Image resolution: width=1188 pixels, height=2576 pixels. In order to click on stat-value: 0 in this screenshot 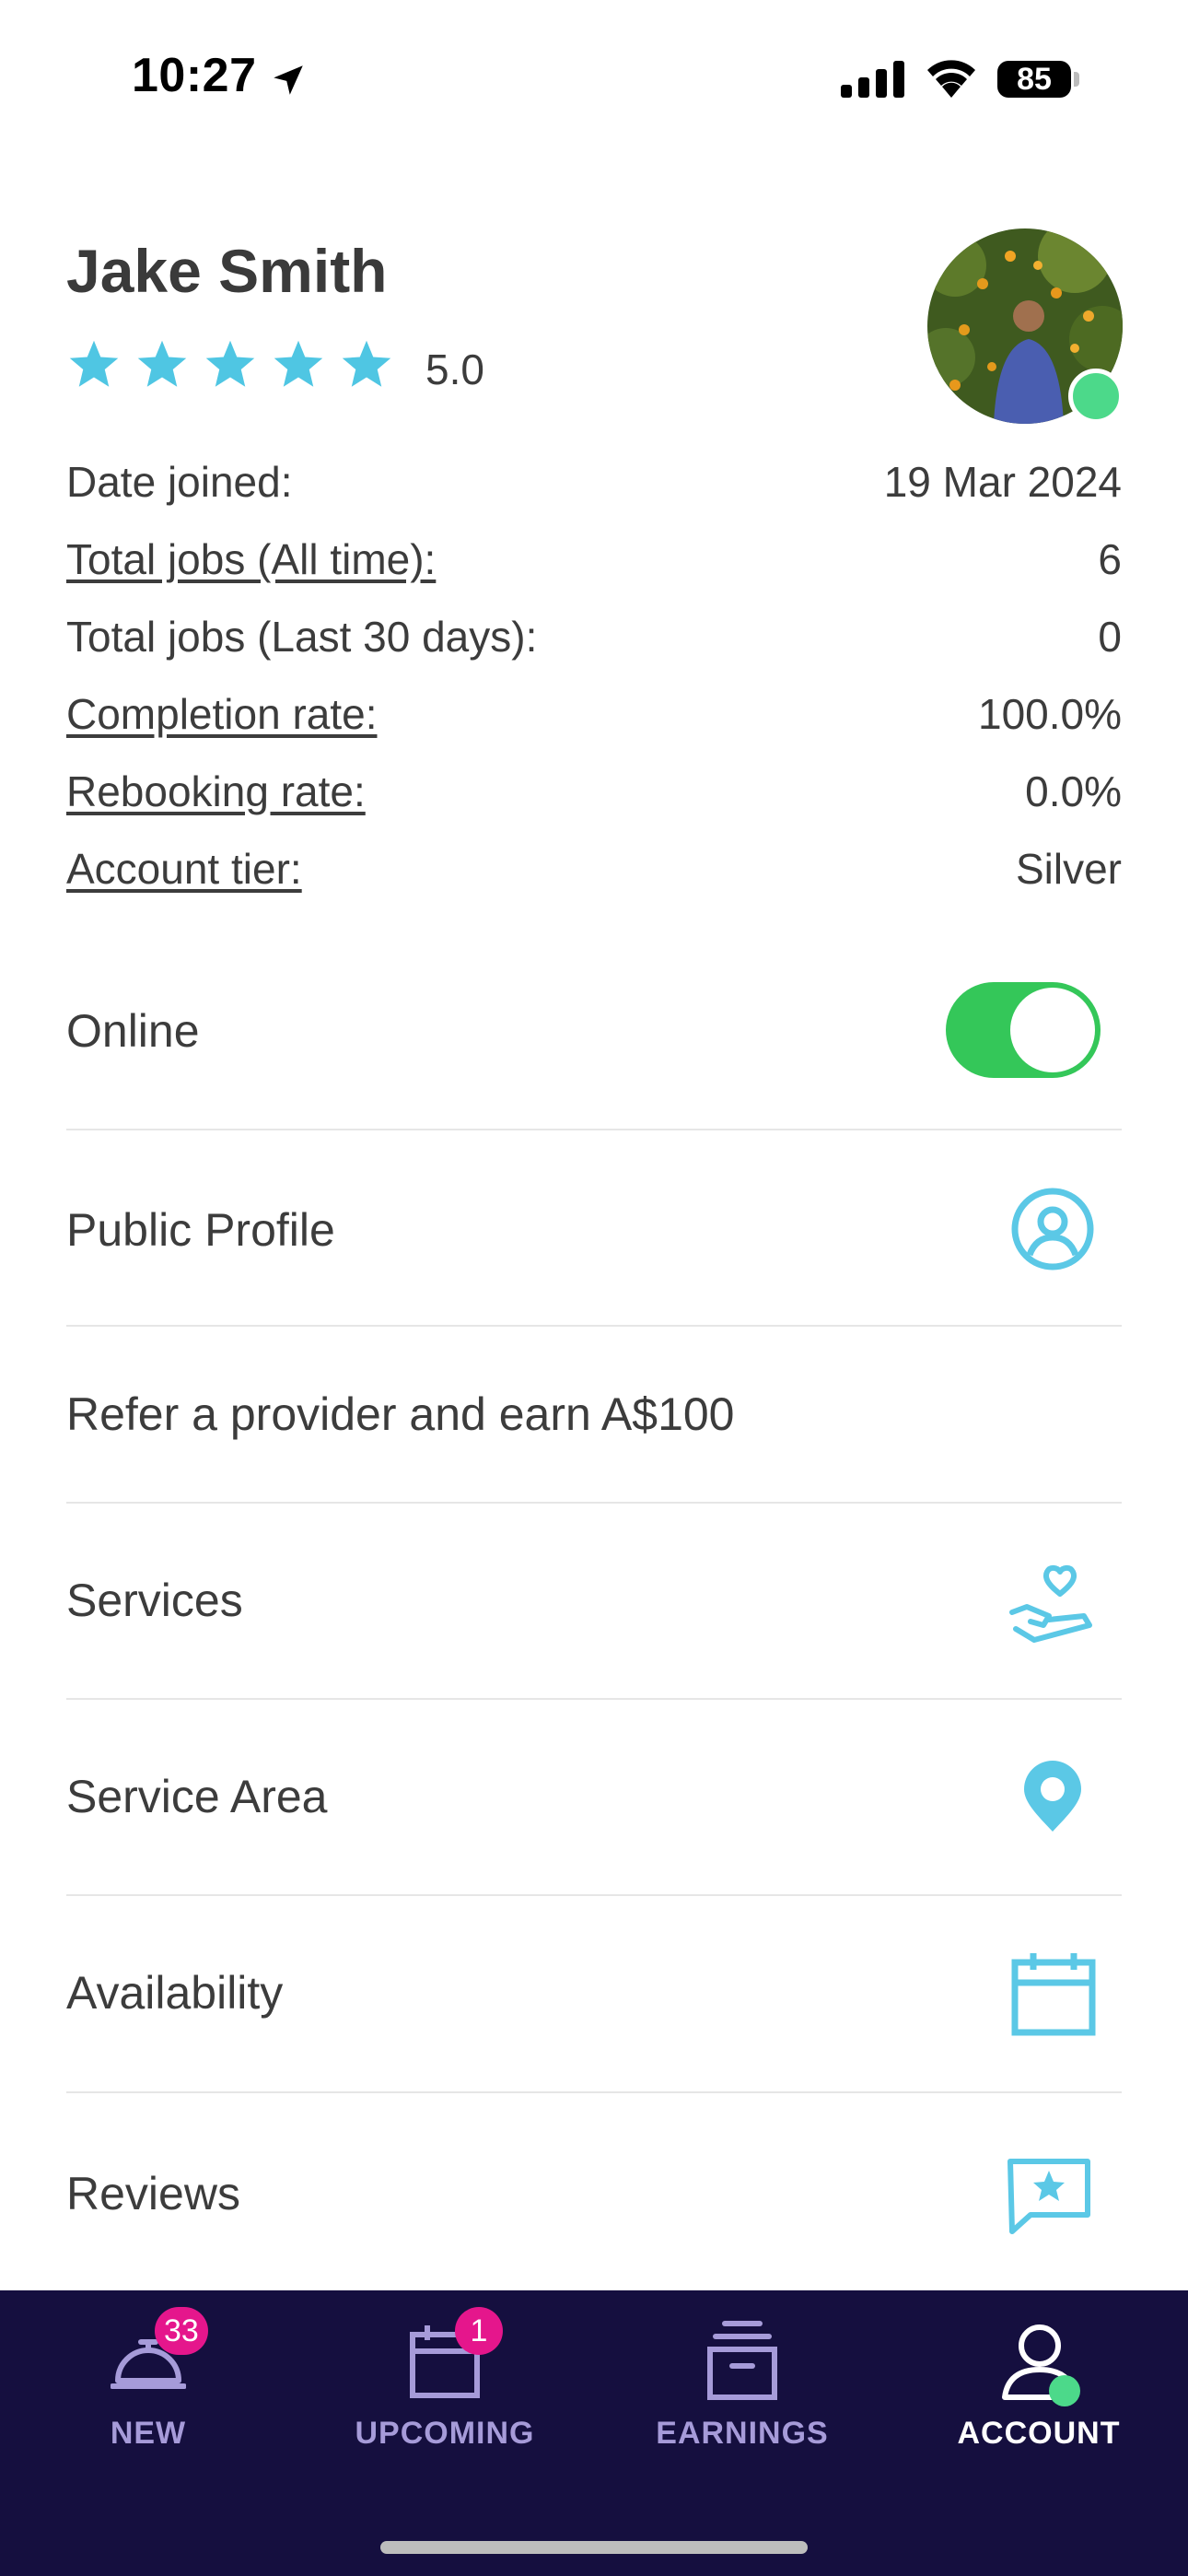, I will do `click(1110, 637)`.